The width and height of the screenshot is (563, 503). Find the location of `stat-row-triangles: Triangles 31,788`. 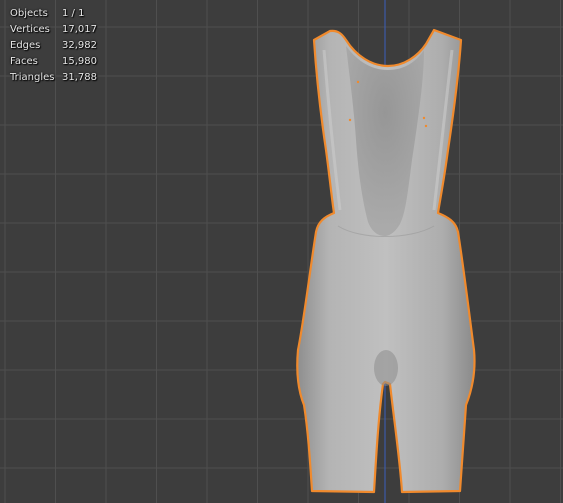

stat-row-triangles: Triangles 31,788 is located at coordinates (53, 78).